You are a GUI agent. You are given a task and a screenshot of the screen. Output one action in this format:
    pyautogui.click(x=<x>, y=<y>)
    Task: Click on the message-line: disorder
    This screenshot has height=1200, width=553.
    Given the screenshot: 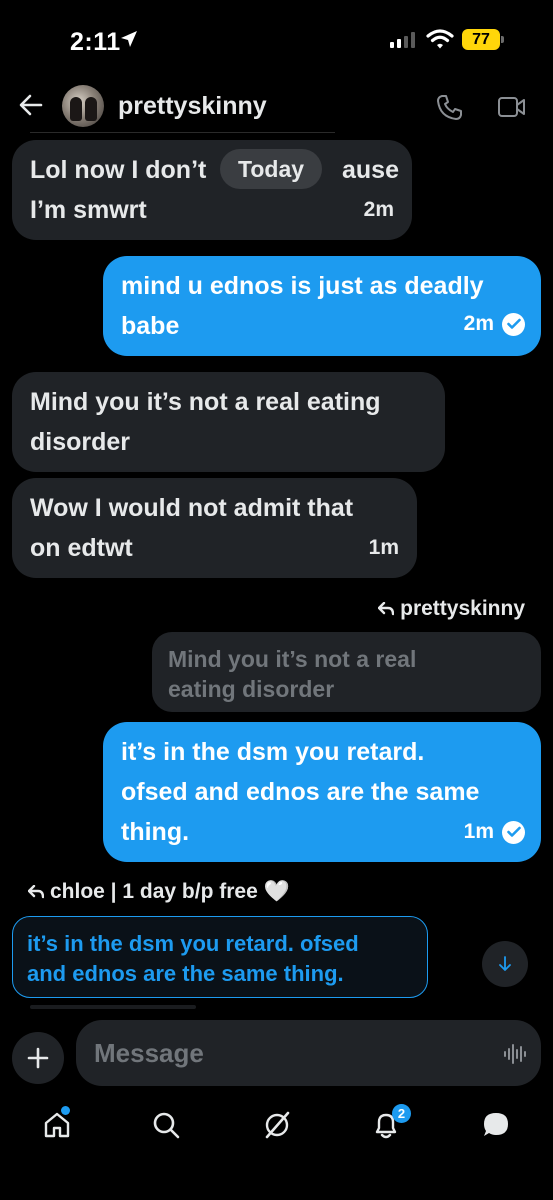 What is the action you would take?
    pyautogui.click(x=80, y=442)
    